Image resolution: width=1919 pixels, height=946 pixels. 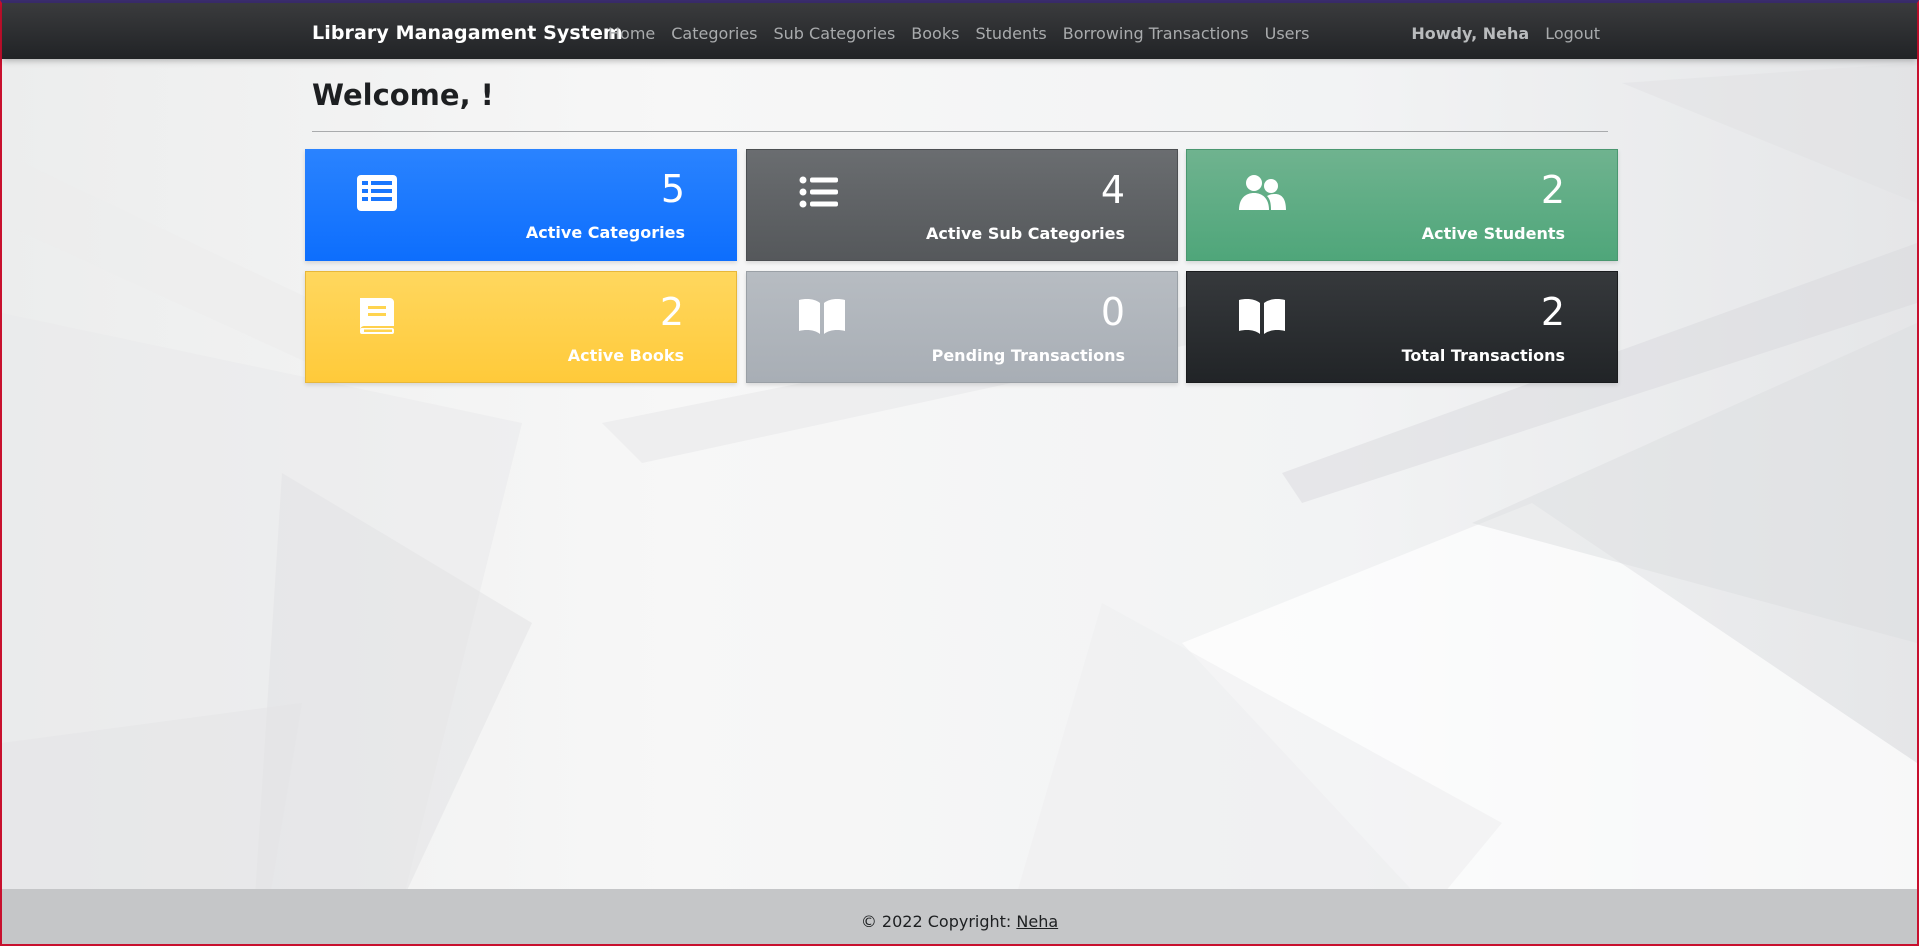 I want to click on list-icon, so click(x=818, y=192).